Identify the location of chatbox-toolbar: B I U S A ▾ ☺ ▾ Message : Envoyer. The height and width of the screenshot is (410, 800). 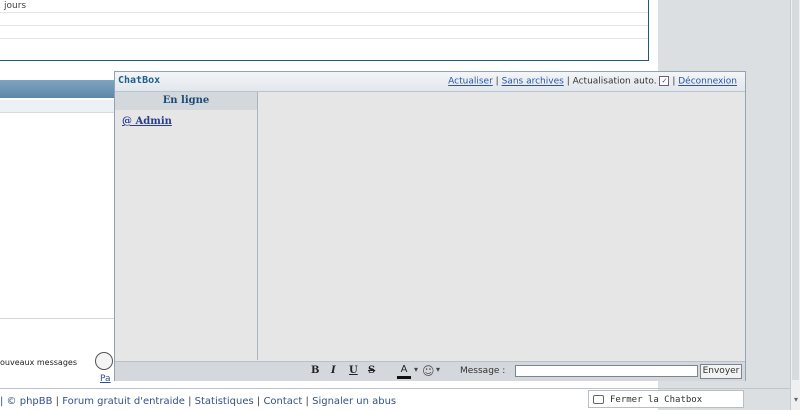
(430, 371).